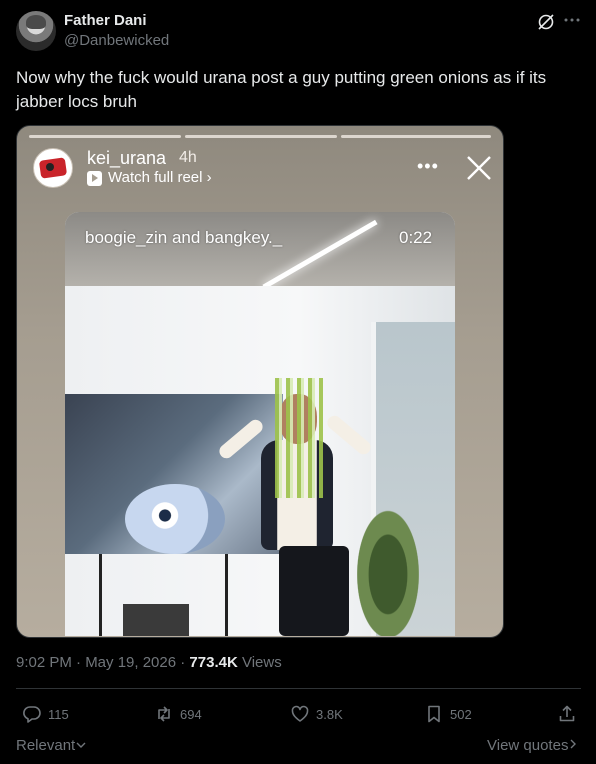 The height and width of the screenshot is (764, 596). I want to click on video-caption: boogie_zin and bangkey._, so click(184, 237).